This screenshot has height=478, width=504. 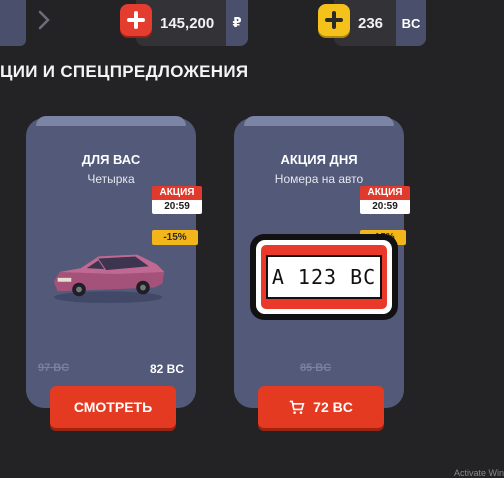 I want to click on cart-icon, so click(x=297, y=407).